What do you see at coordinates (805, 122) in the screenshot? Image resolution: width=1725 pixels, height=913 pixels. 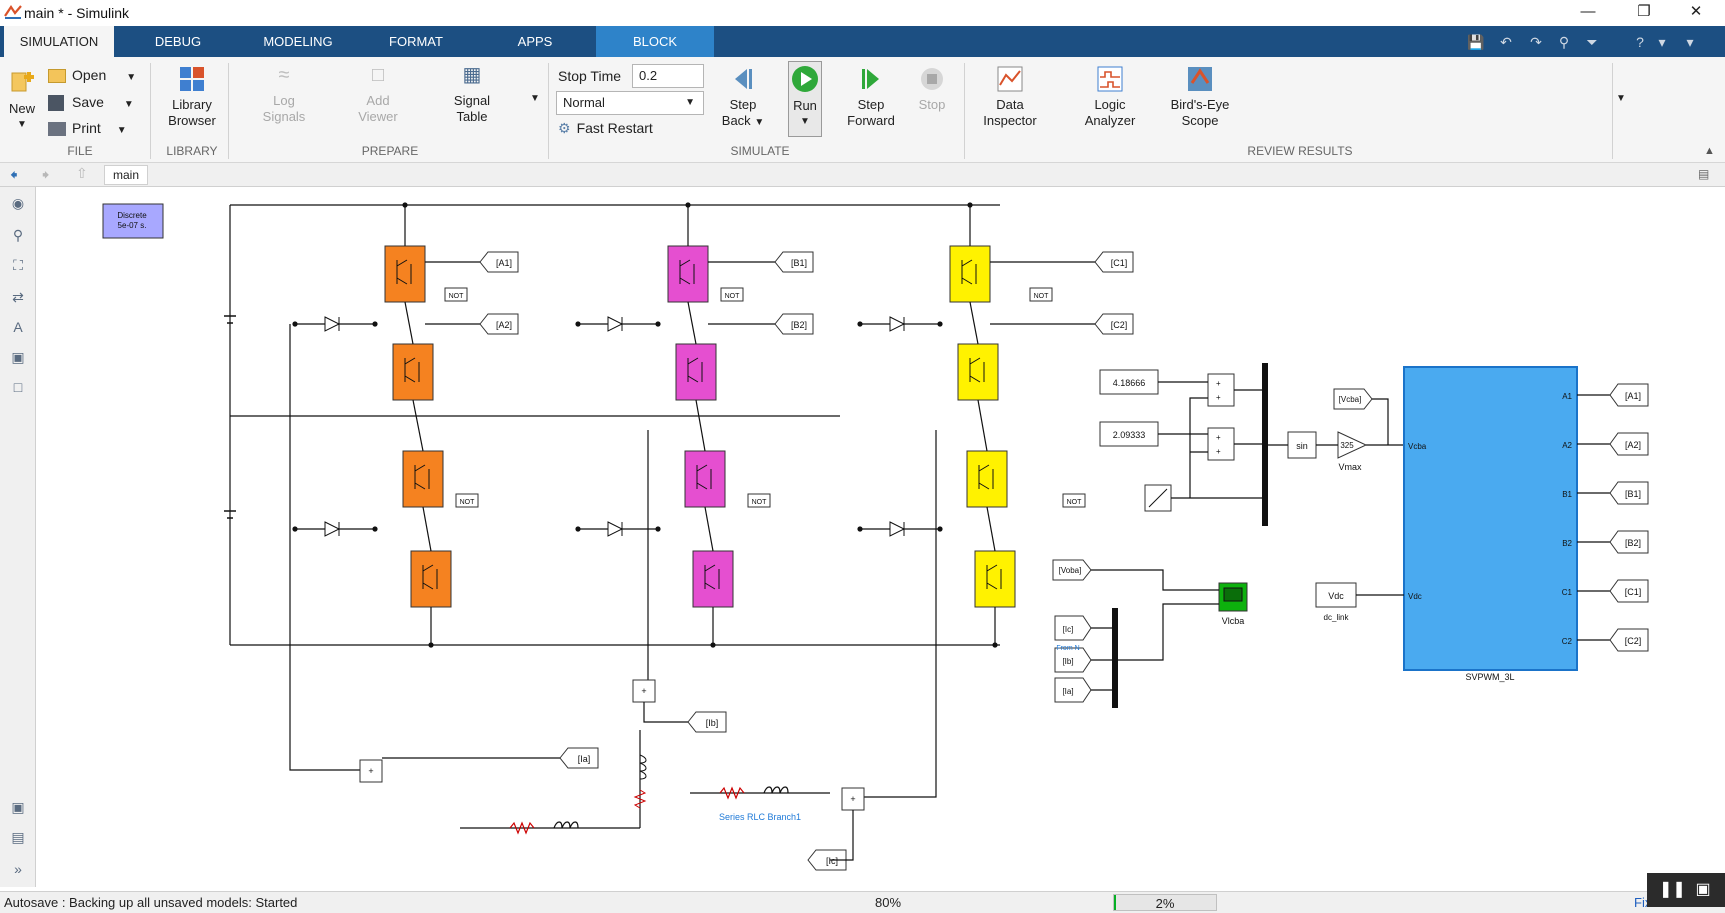 I see `run-dropdown-icon: ▼` at bounding box center [805, 122].